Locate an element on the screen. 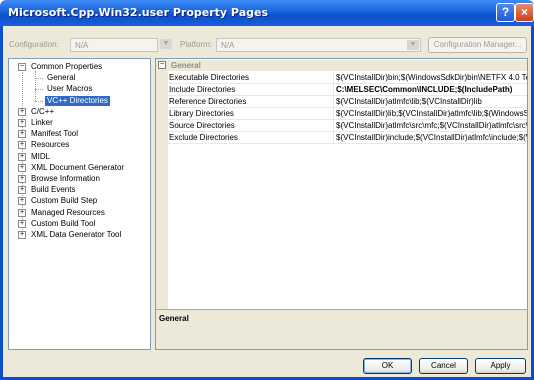  tree-item-label: MIDL is located at coordinates (41, 156).